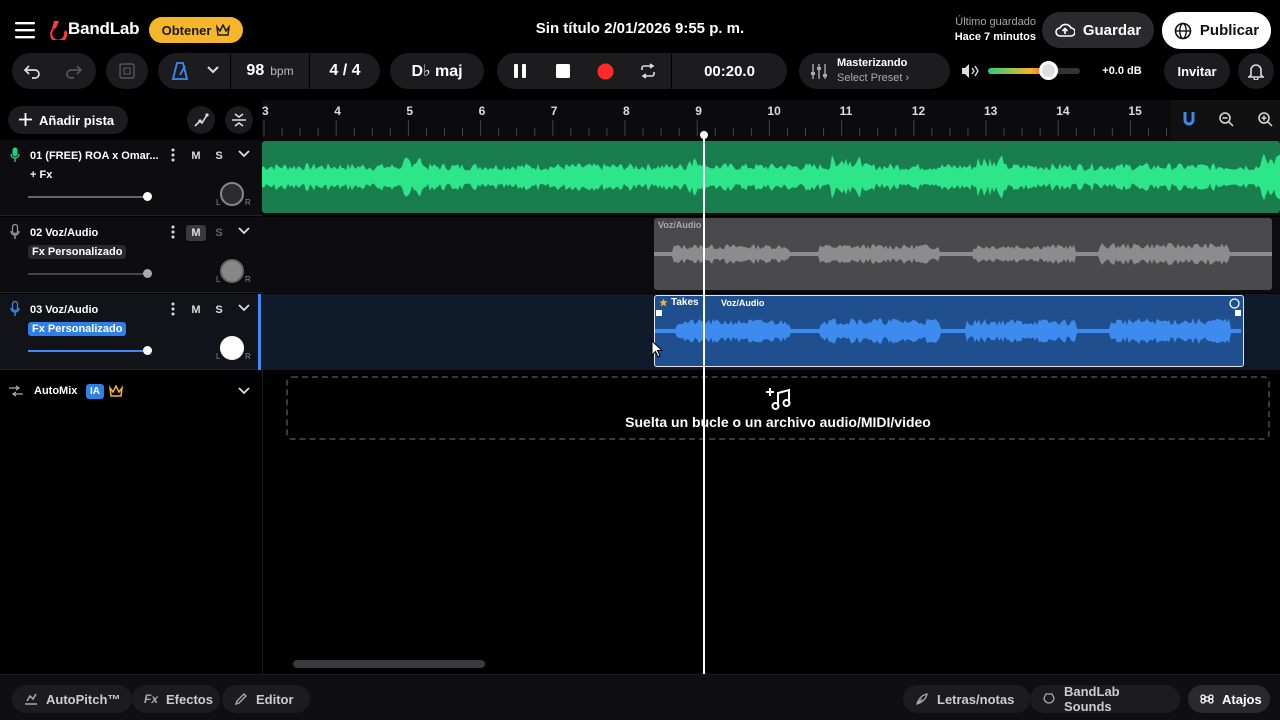 Image resolution: width=1280 pixels, height=720 pixels. What do you see at coordinates (657, 349) in the screenshot?
I see `mouse-cursor-icon` at bounding box center [657, 349].